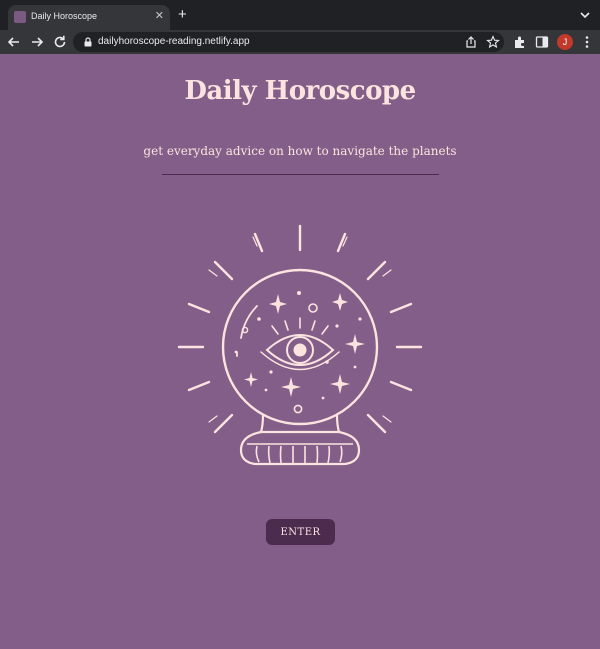 The width and height of the screenshot is (600, 649). Describe the element at coordinates (587, 42) in the screenshot. I see `kebab-menu-icon` at that location.